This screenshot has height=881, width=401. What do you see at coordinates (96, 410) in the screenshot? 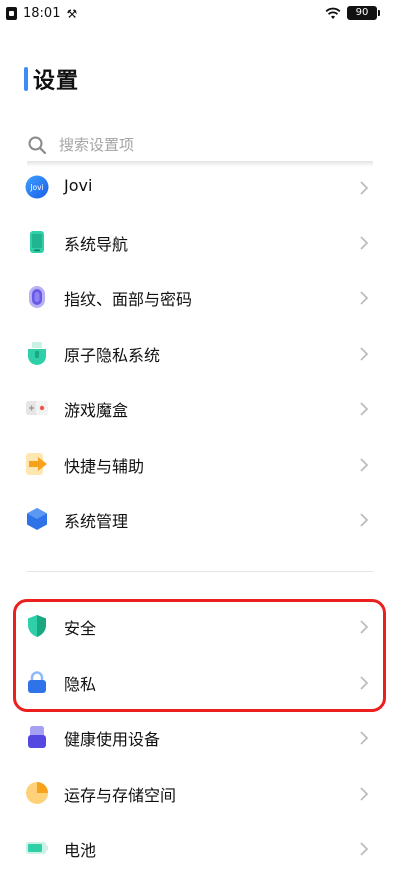
I see `settings-item-label: 游戏魔盒` at bounding box center [96, 410].